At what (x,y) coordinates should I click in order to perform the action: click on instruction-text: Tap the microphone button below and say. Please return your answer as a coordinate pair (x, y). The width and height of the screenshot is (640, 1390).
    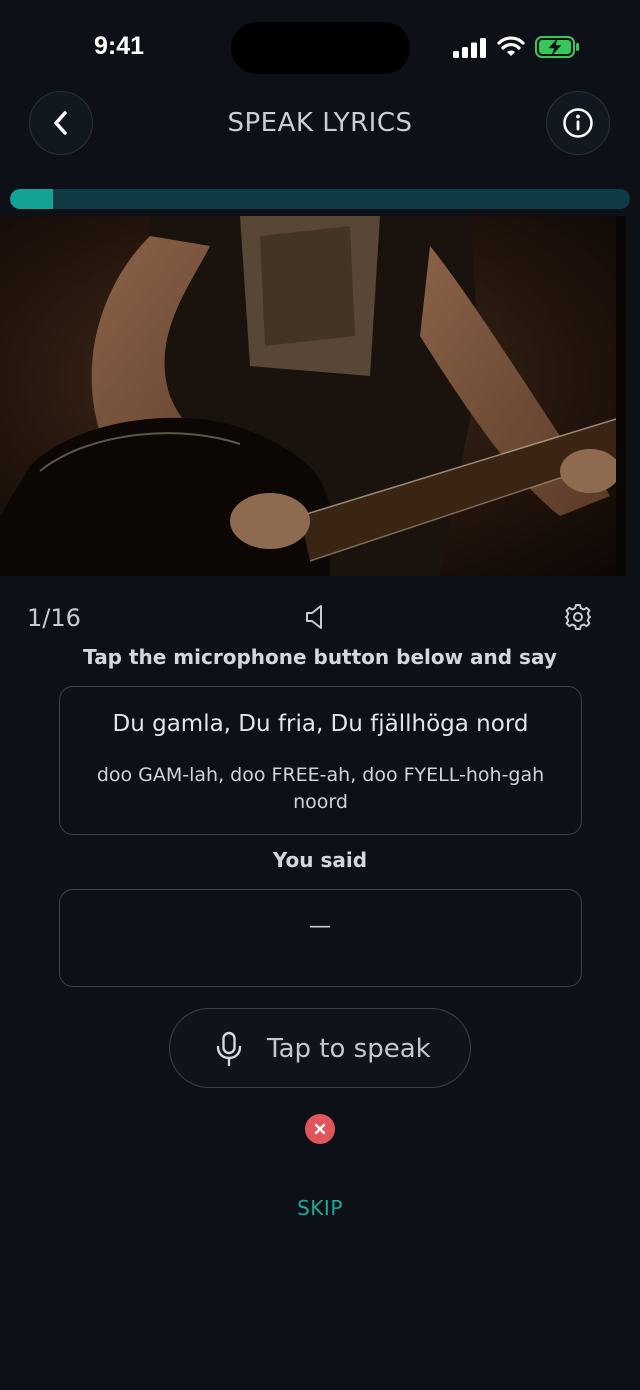
    Looking at the image, I should click on (320, 657).